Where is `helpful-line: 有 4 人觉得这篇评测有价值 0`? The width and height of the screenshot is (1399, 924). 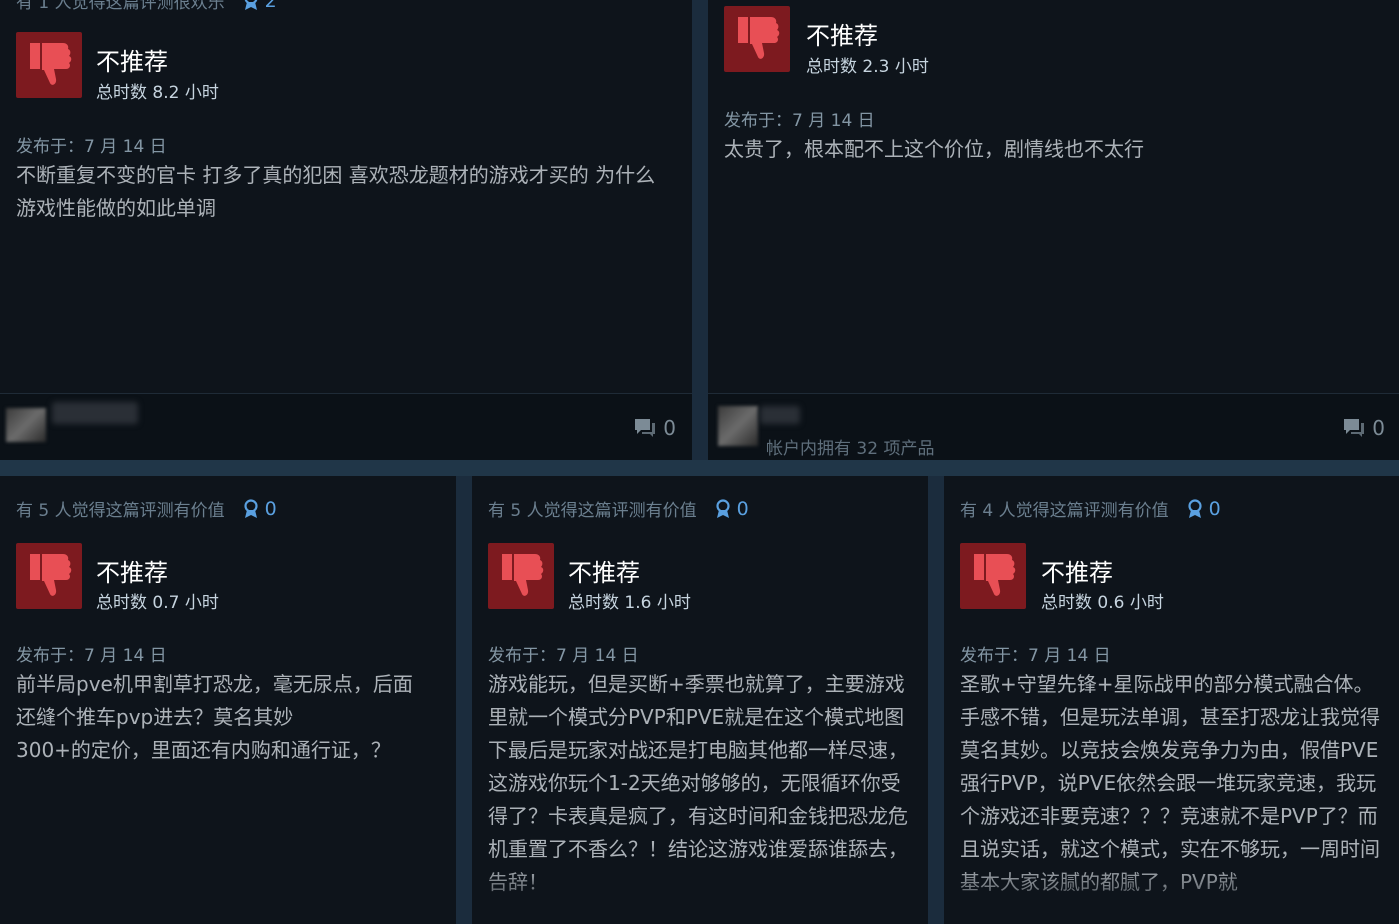
helpful-line: 有 4 人觉得这篇评测有价值 0 is located at coordinates (1090, 509).